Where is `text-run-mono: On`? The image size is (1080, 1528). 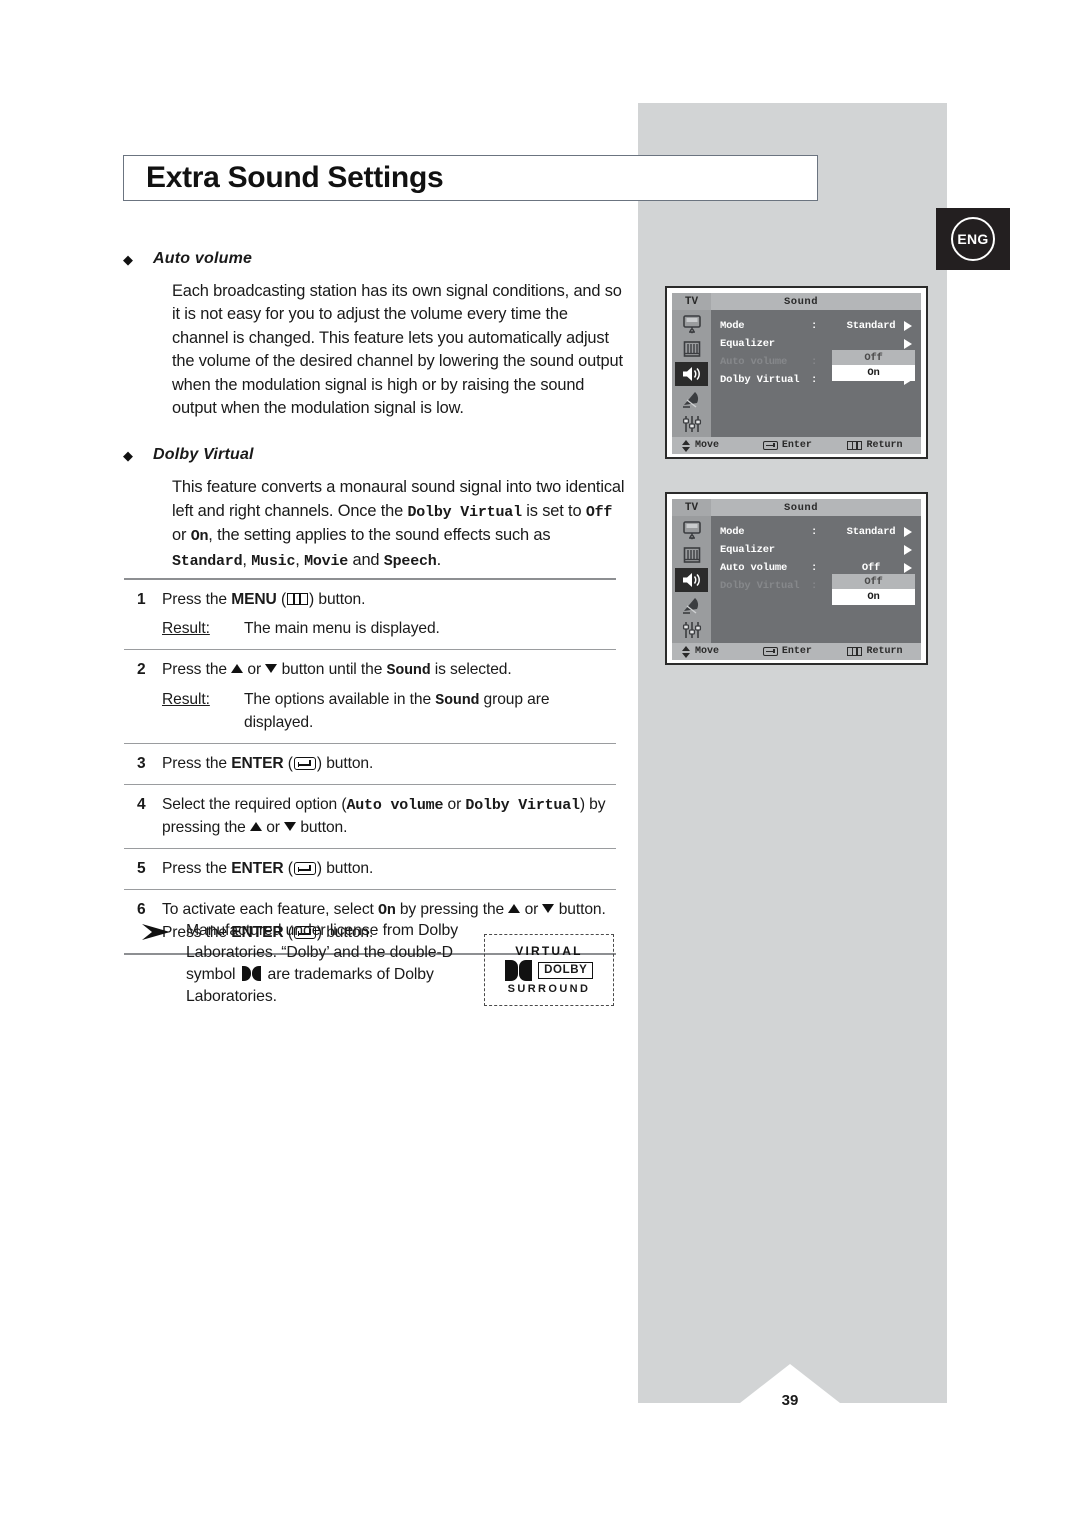 text-run-mono: On is located at coordinates (199, 537).